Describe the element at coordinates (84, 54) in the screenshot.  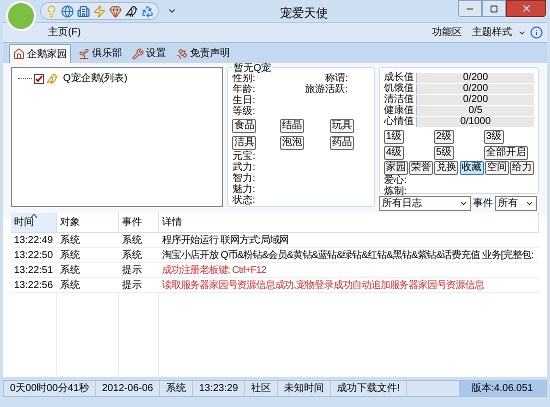
I see `sprout-icon` at that location.